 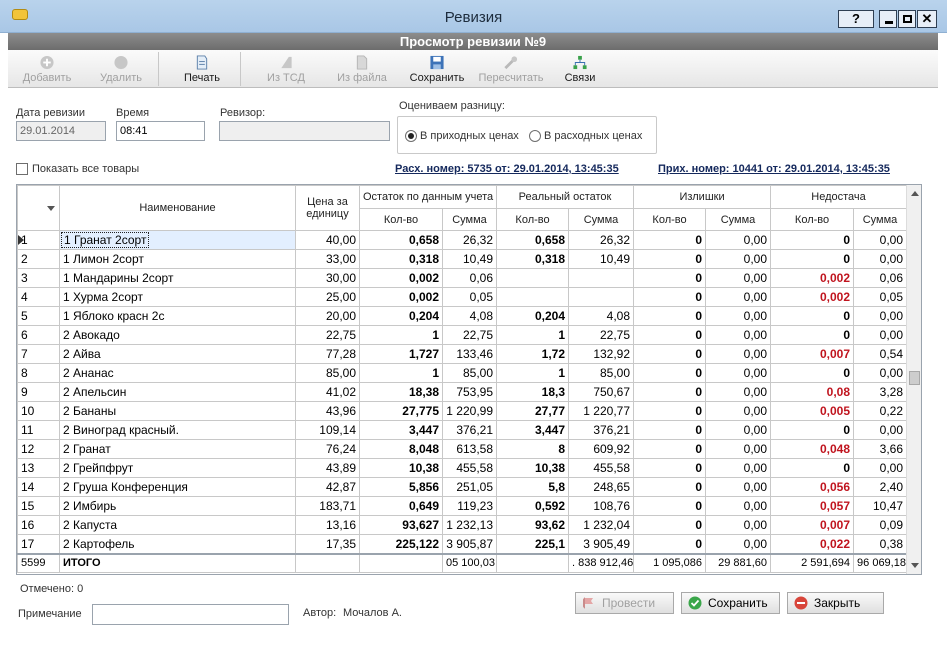 What do you see at coordinates (880, 297) in the screenshot?
I see `cell-shortage-sum: 0,05` at bounding box center [880, 297].